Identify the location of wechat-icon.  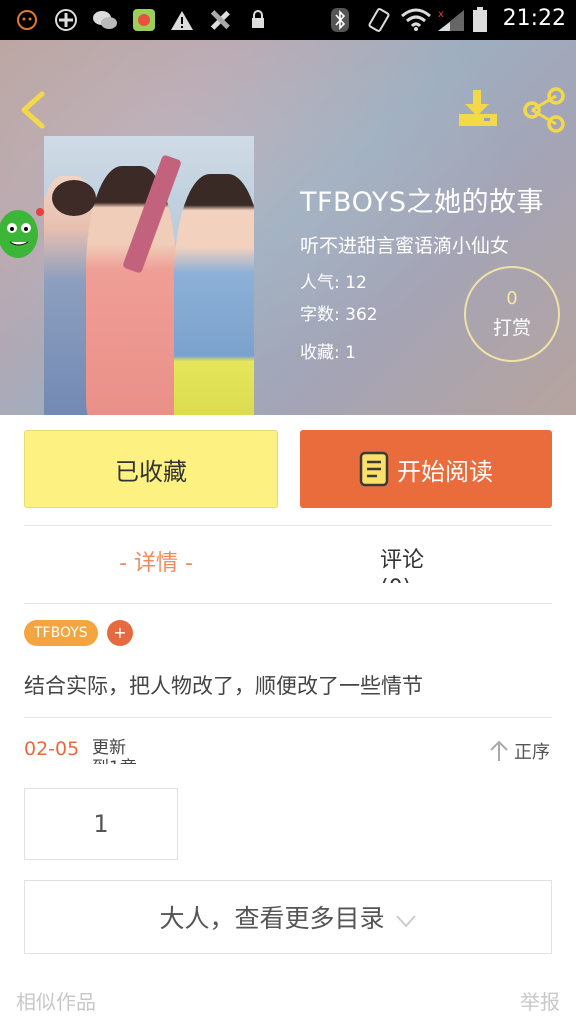
(105, 20).